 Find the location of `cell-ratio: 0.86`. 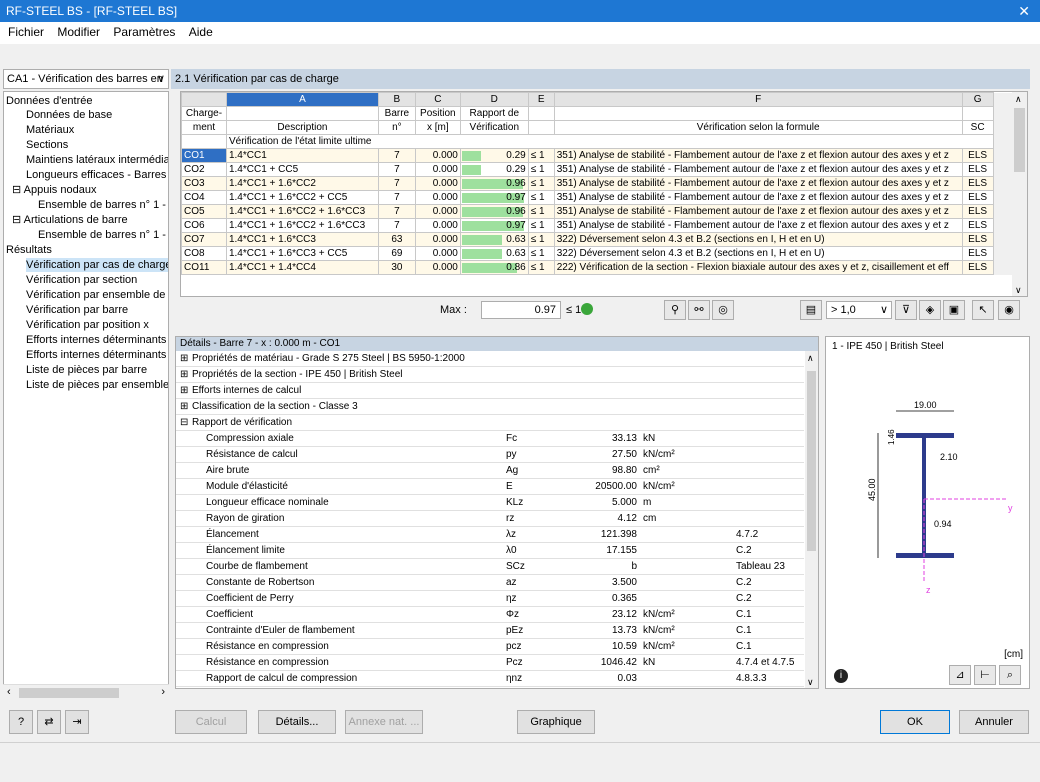

cell-ratio: 0.86 is located at coordinates (494, 267).